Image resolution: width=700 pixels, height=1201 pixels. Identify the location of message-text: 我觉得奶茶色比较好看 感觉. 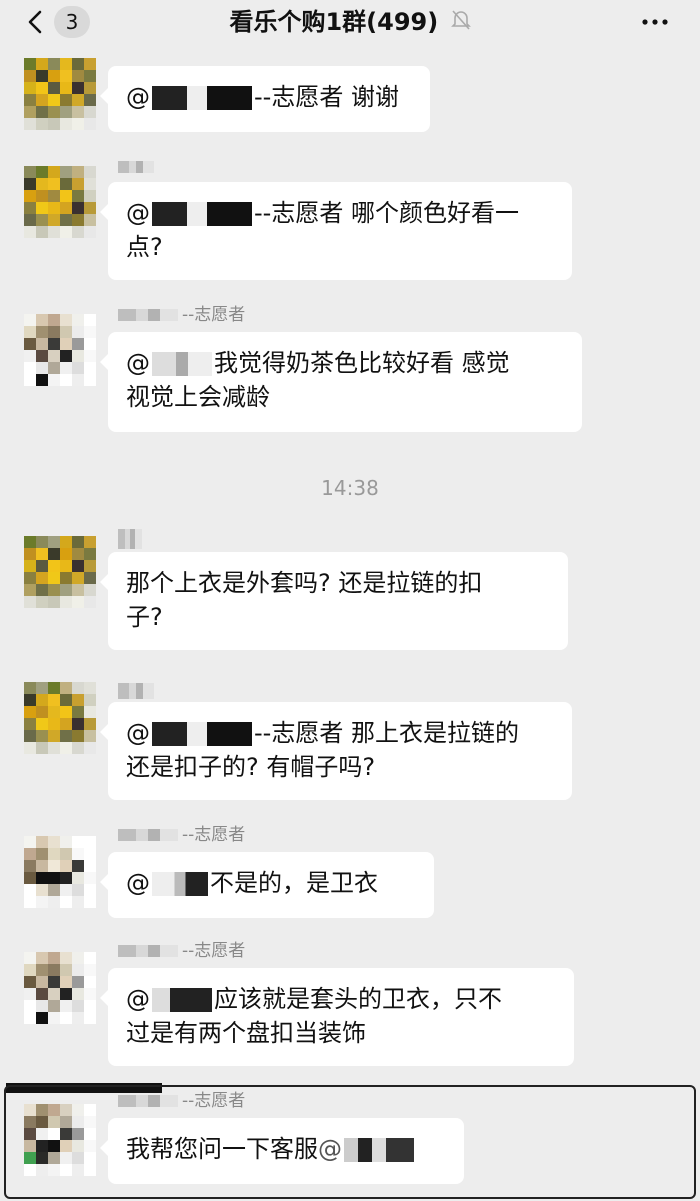
(362, 363).